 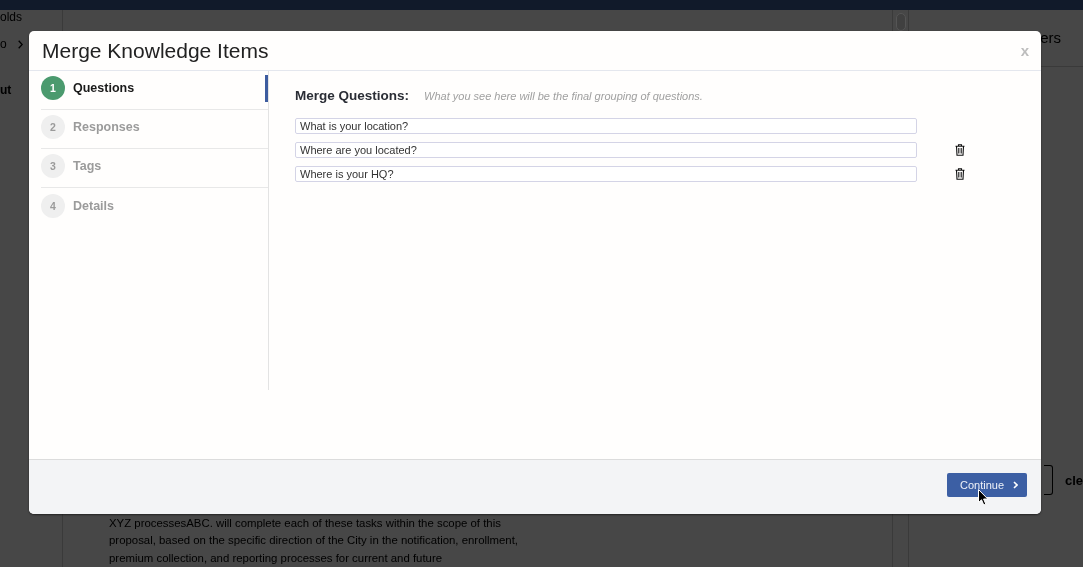 What do you see at coordinates (154, 90) in the screenshot?
I see `step-tab: 1 Questions` at bounding box center [154, 90].